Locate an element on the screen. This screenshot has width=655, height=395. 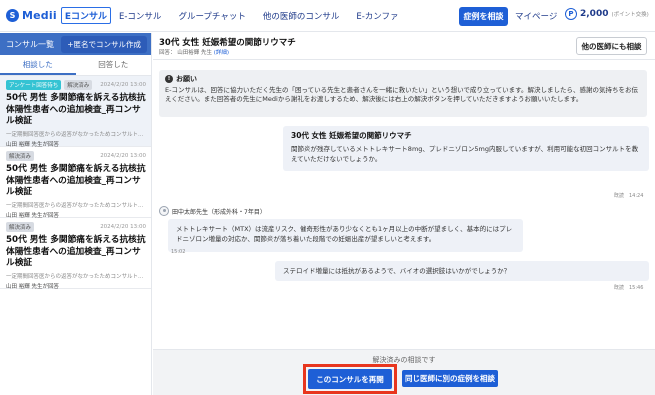
case-meta: アンケート回答待ち 解決済み 2024/2/20 13:00 is located at coordinates (76, 85).